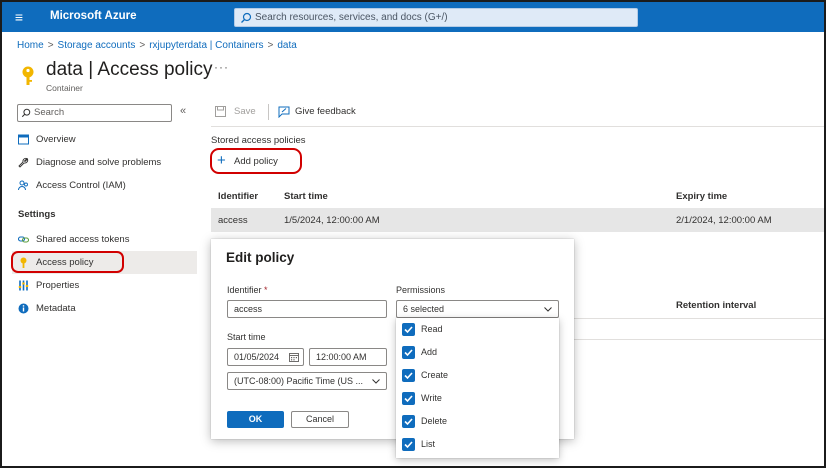  I want to click on sidebar-search-placeholder: Search, so click(49, 112).